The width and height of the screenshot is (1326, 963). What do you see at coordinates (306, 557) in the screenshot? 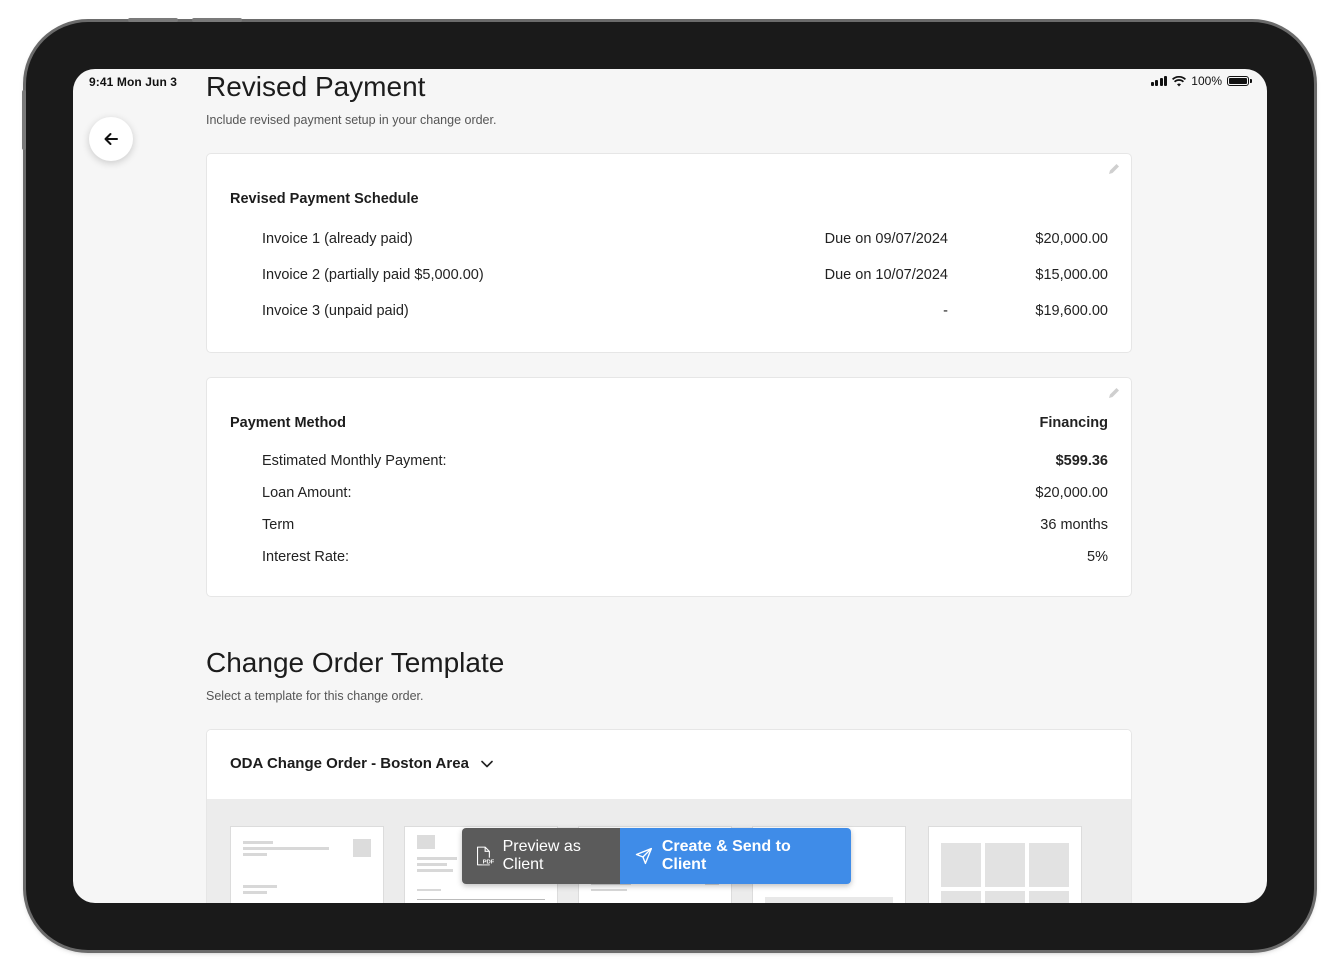
I see `method-row-label: Interest Rate:` at bounding box center [306, 557].